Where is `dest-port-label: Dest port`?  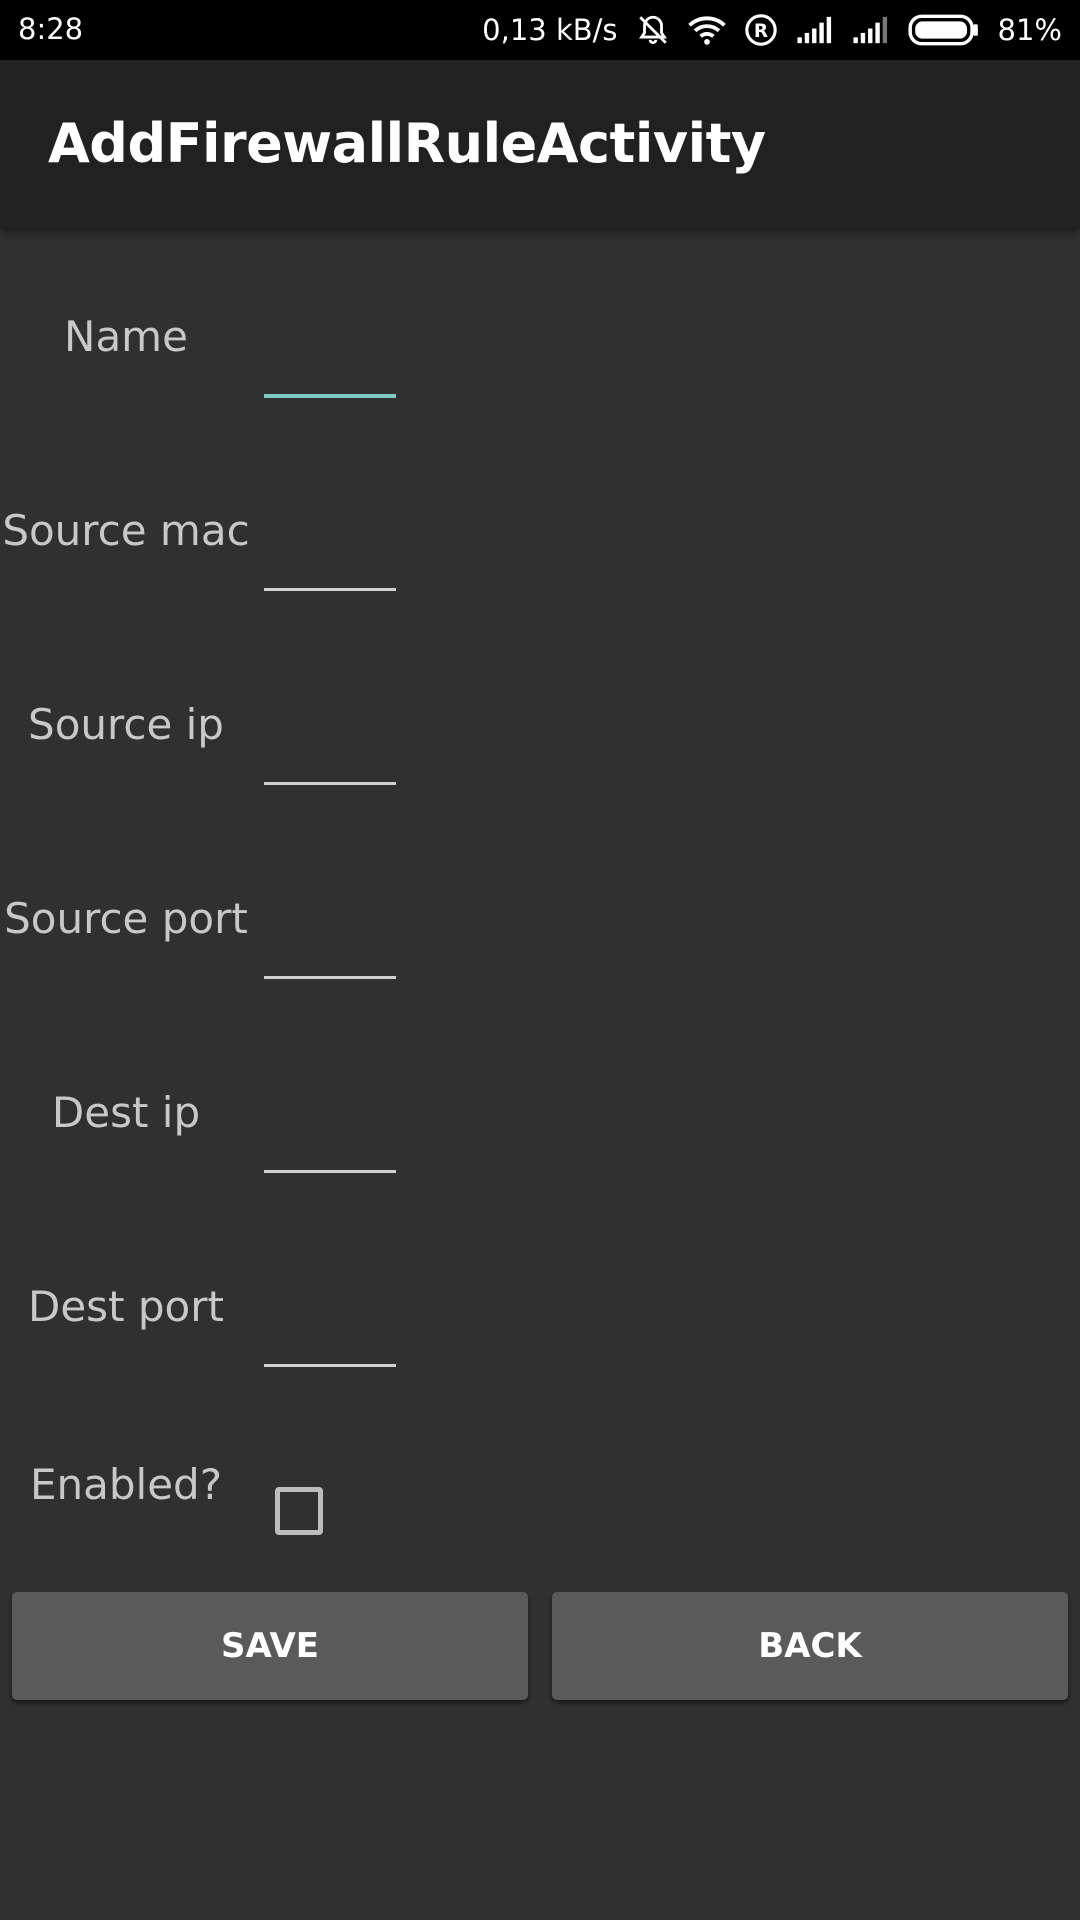
dest-port-label: Dest port is located at coordinates (126, 1306).